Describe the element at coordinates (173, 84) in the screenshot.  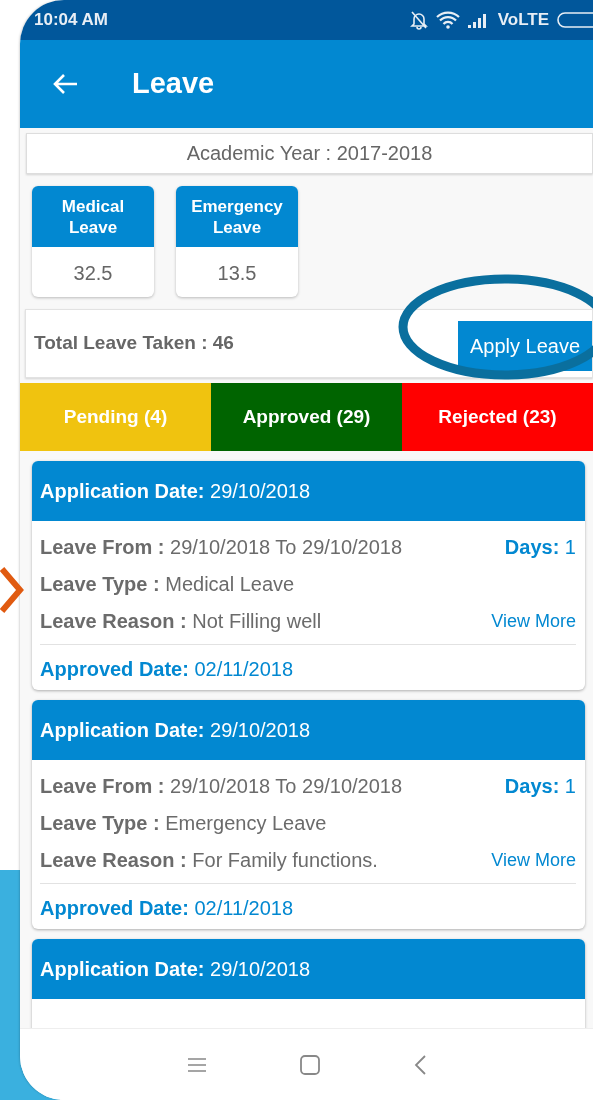
I see `screen-title: Leave` at that location.